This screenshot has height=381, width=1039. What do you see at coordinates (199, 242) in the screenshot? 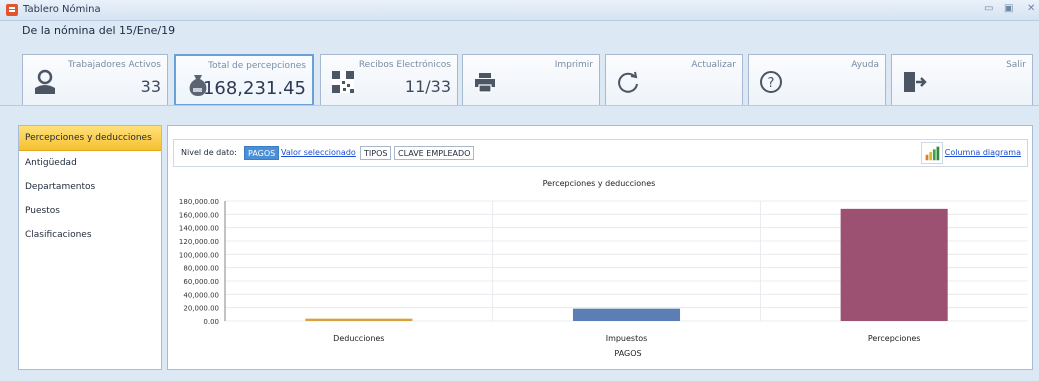
I see `y-tick-label: 120,000.00` at bounding box center [199, 242].